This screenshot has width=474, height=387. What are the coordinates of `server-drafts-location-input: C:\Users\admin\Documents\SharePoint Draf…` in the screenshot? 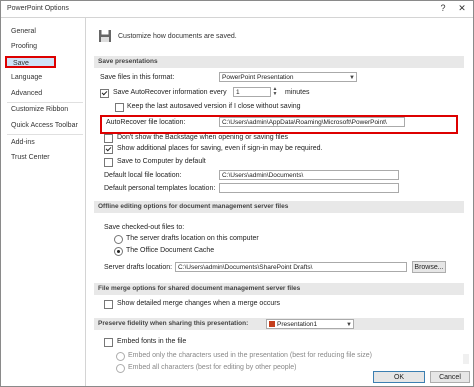 It's located at (291, 267).